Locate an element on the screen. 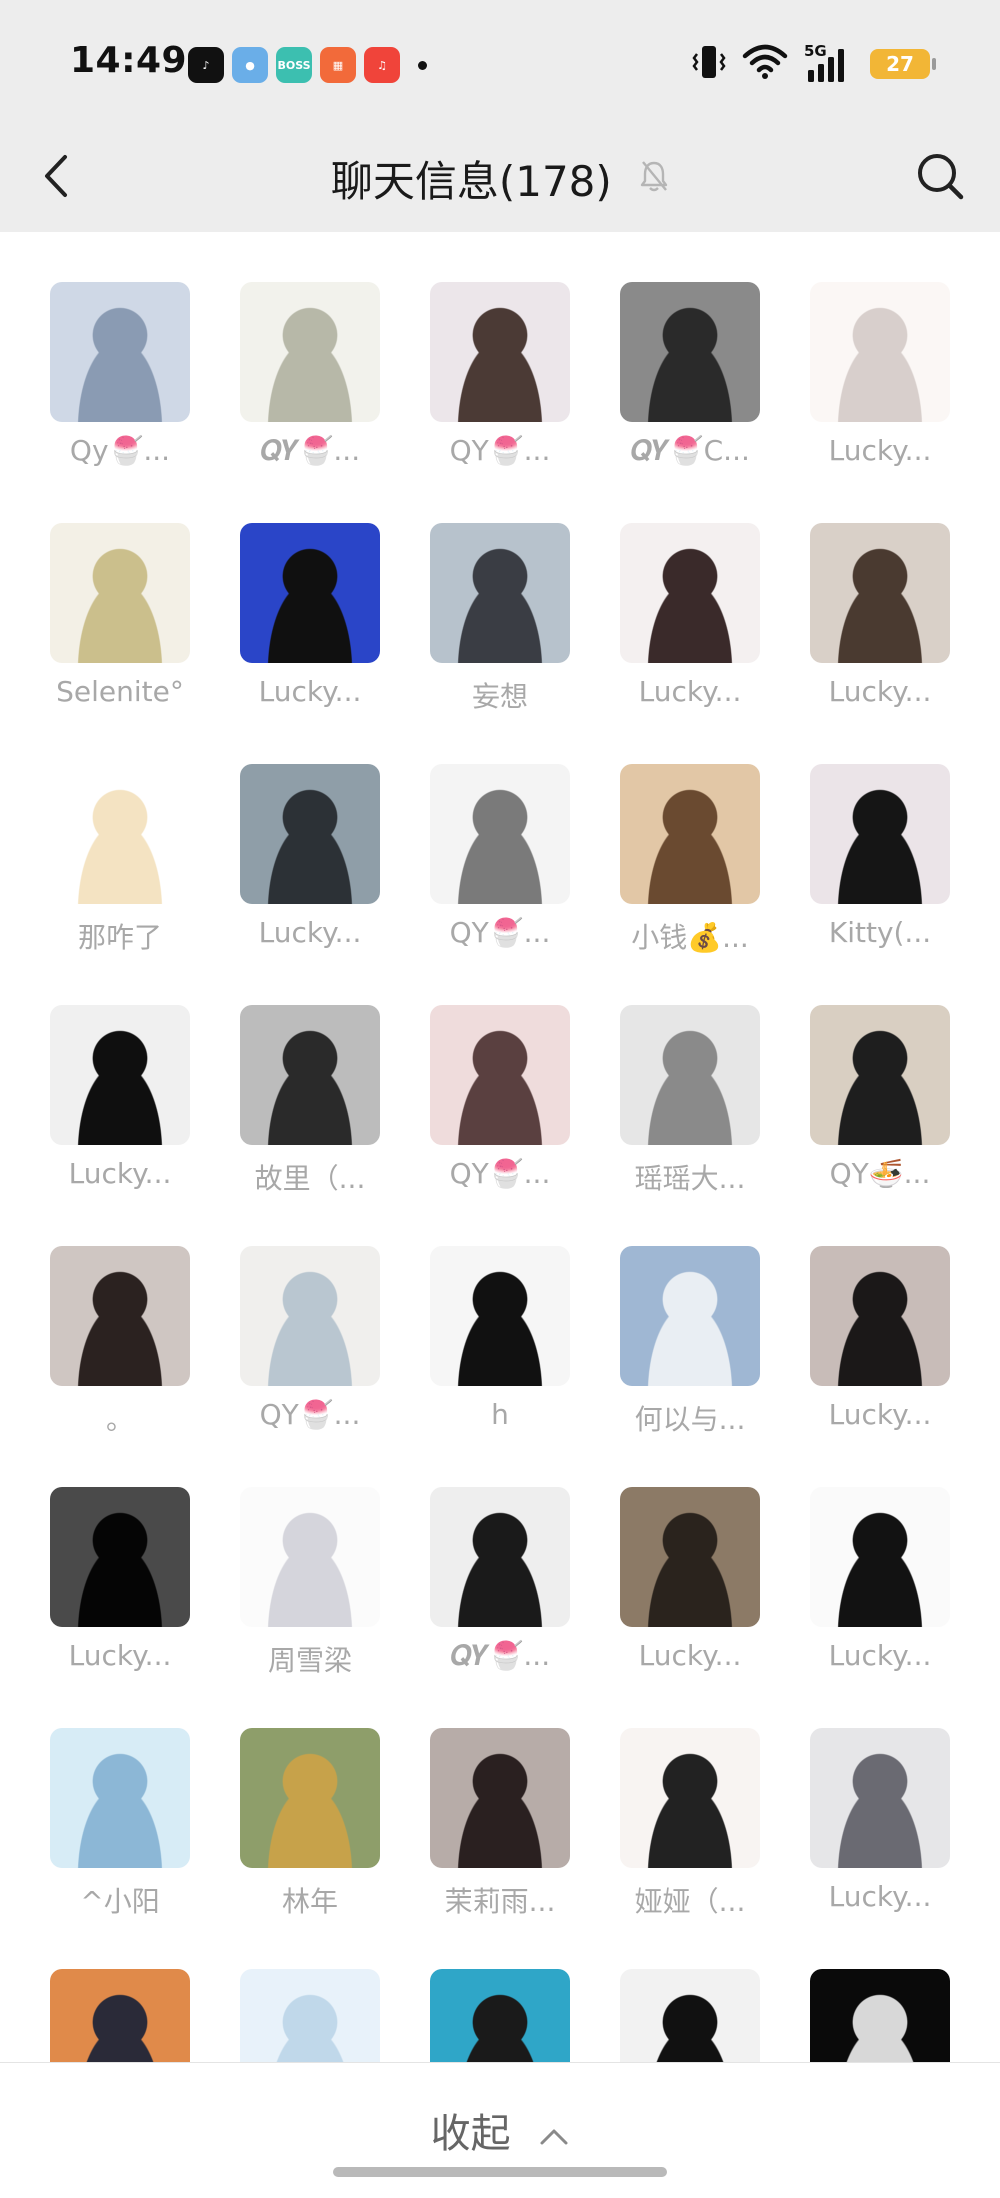 This screenshot has width=1000, height=2198. vibrate-icon is located at coordinates (709, 64).